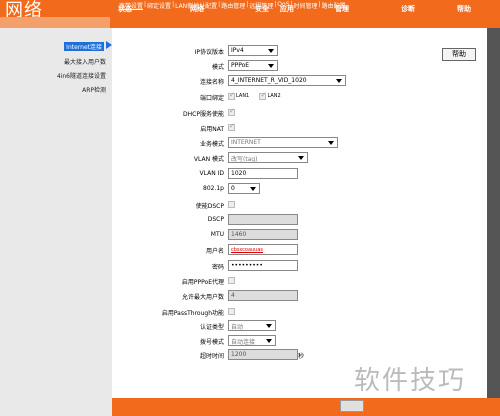 This screenshot has height=416, width=500. Describe the element at coordinates (217, 67) in the screenshot. I see `mode-label: 模式` at that location.